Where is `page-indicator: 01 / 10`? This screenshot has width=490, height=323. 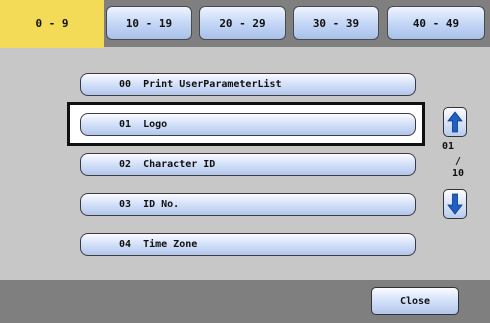
page-indicator: 01 / 10 is located at coordinates (455, 163).